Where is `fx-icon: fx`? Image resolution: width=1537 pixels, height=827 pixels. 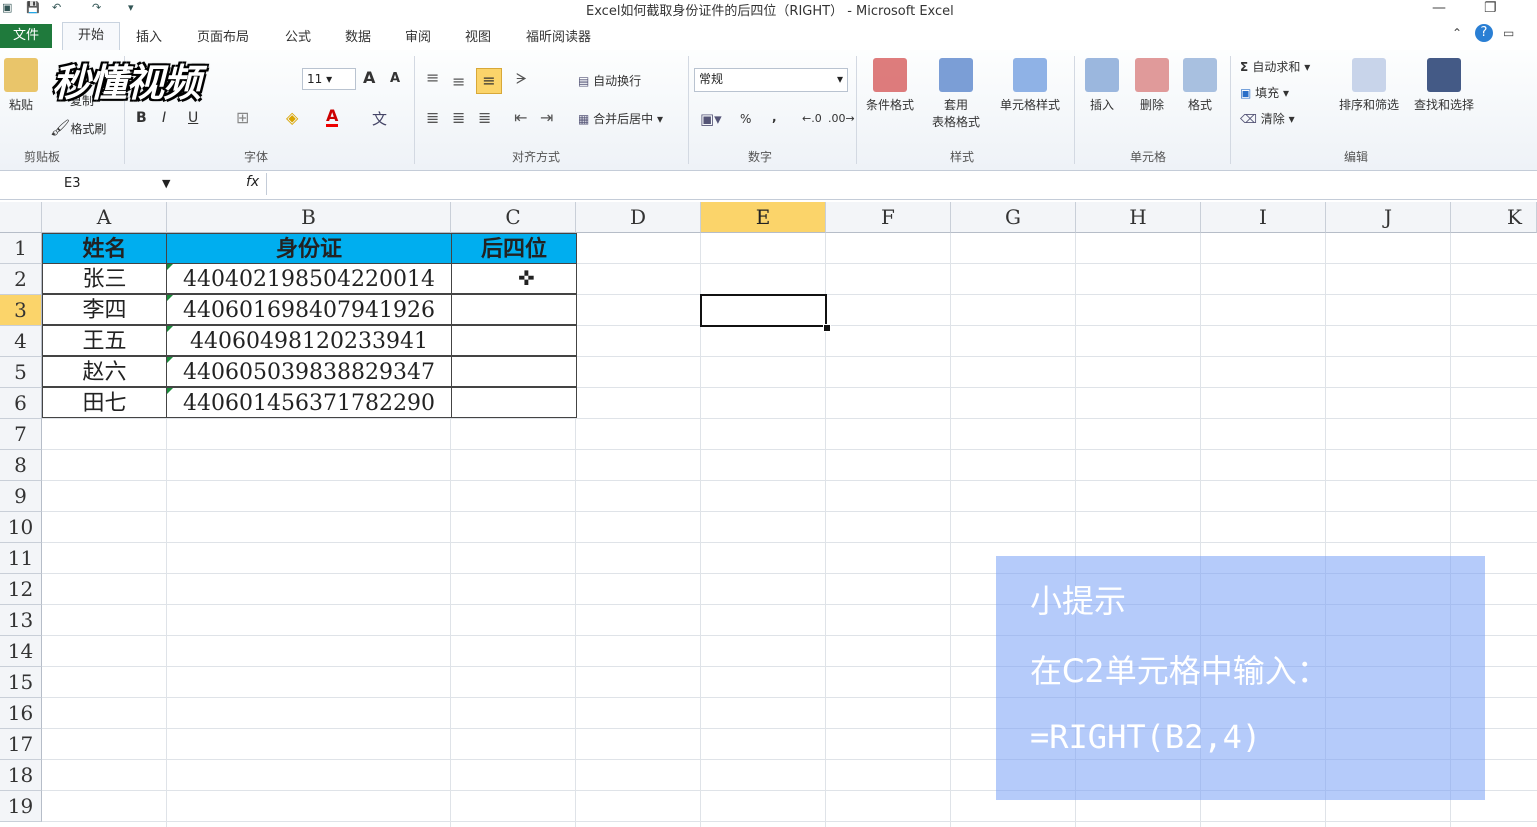 fx-icon: fx is located at coordinates (252, 182).